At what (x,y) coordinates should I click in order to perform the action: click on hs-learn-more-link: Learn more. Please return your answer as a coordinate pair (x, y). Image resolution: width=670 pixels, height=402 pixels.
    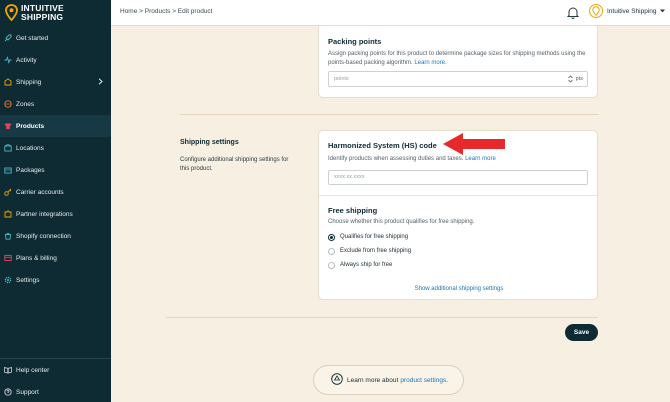
    Looking at the image, I should click on (480, 159).